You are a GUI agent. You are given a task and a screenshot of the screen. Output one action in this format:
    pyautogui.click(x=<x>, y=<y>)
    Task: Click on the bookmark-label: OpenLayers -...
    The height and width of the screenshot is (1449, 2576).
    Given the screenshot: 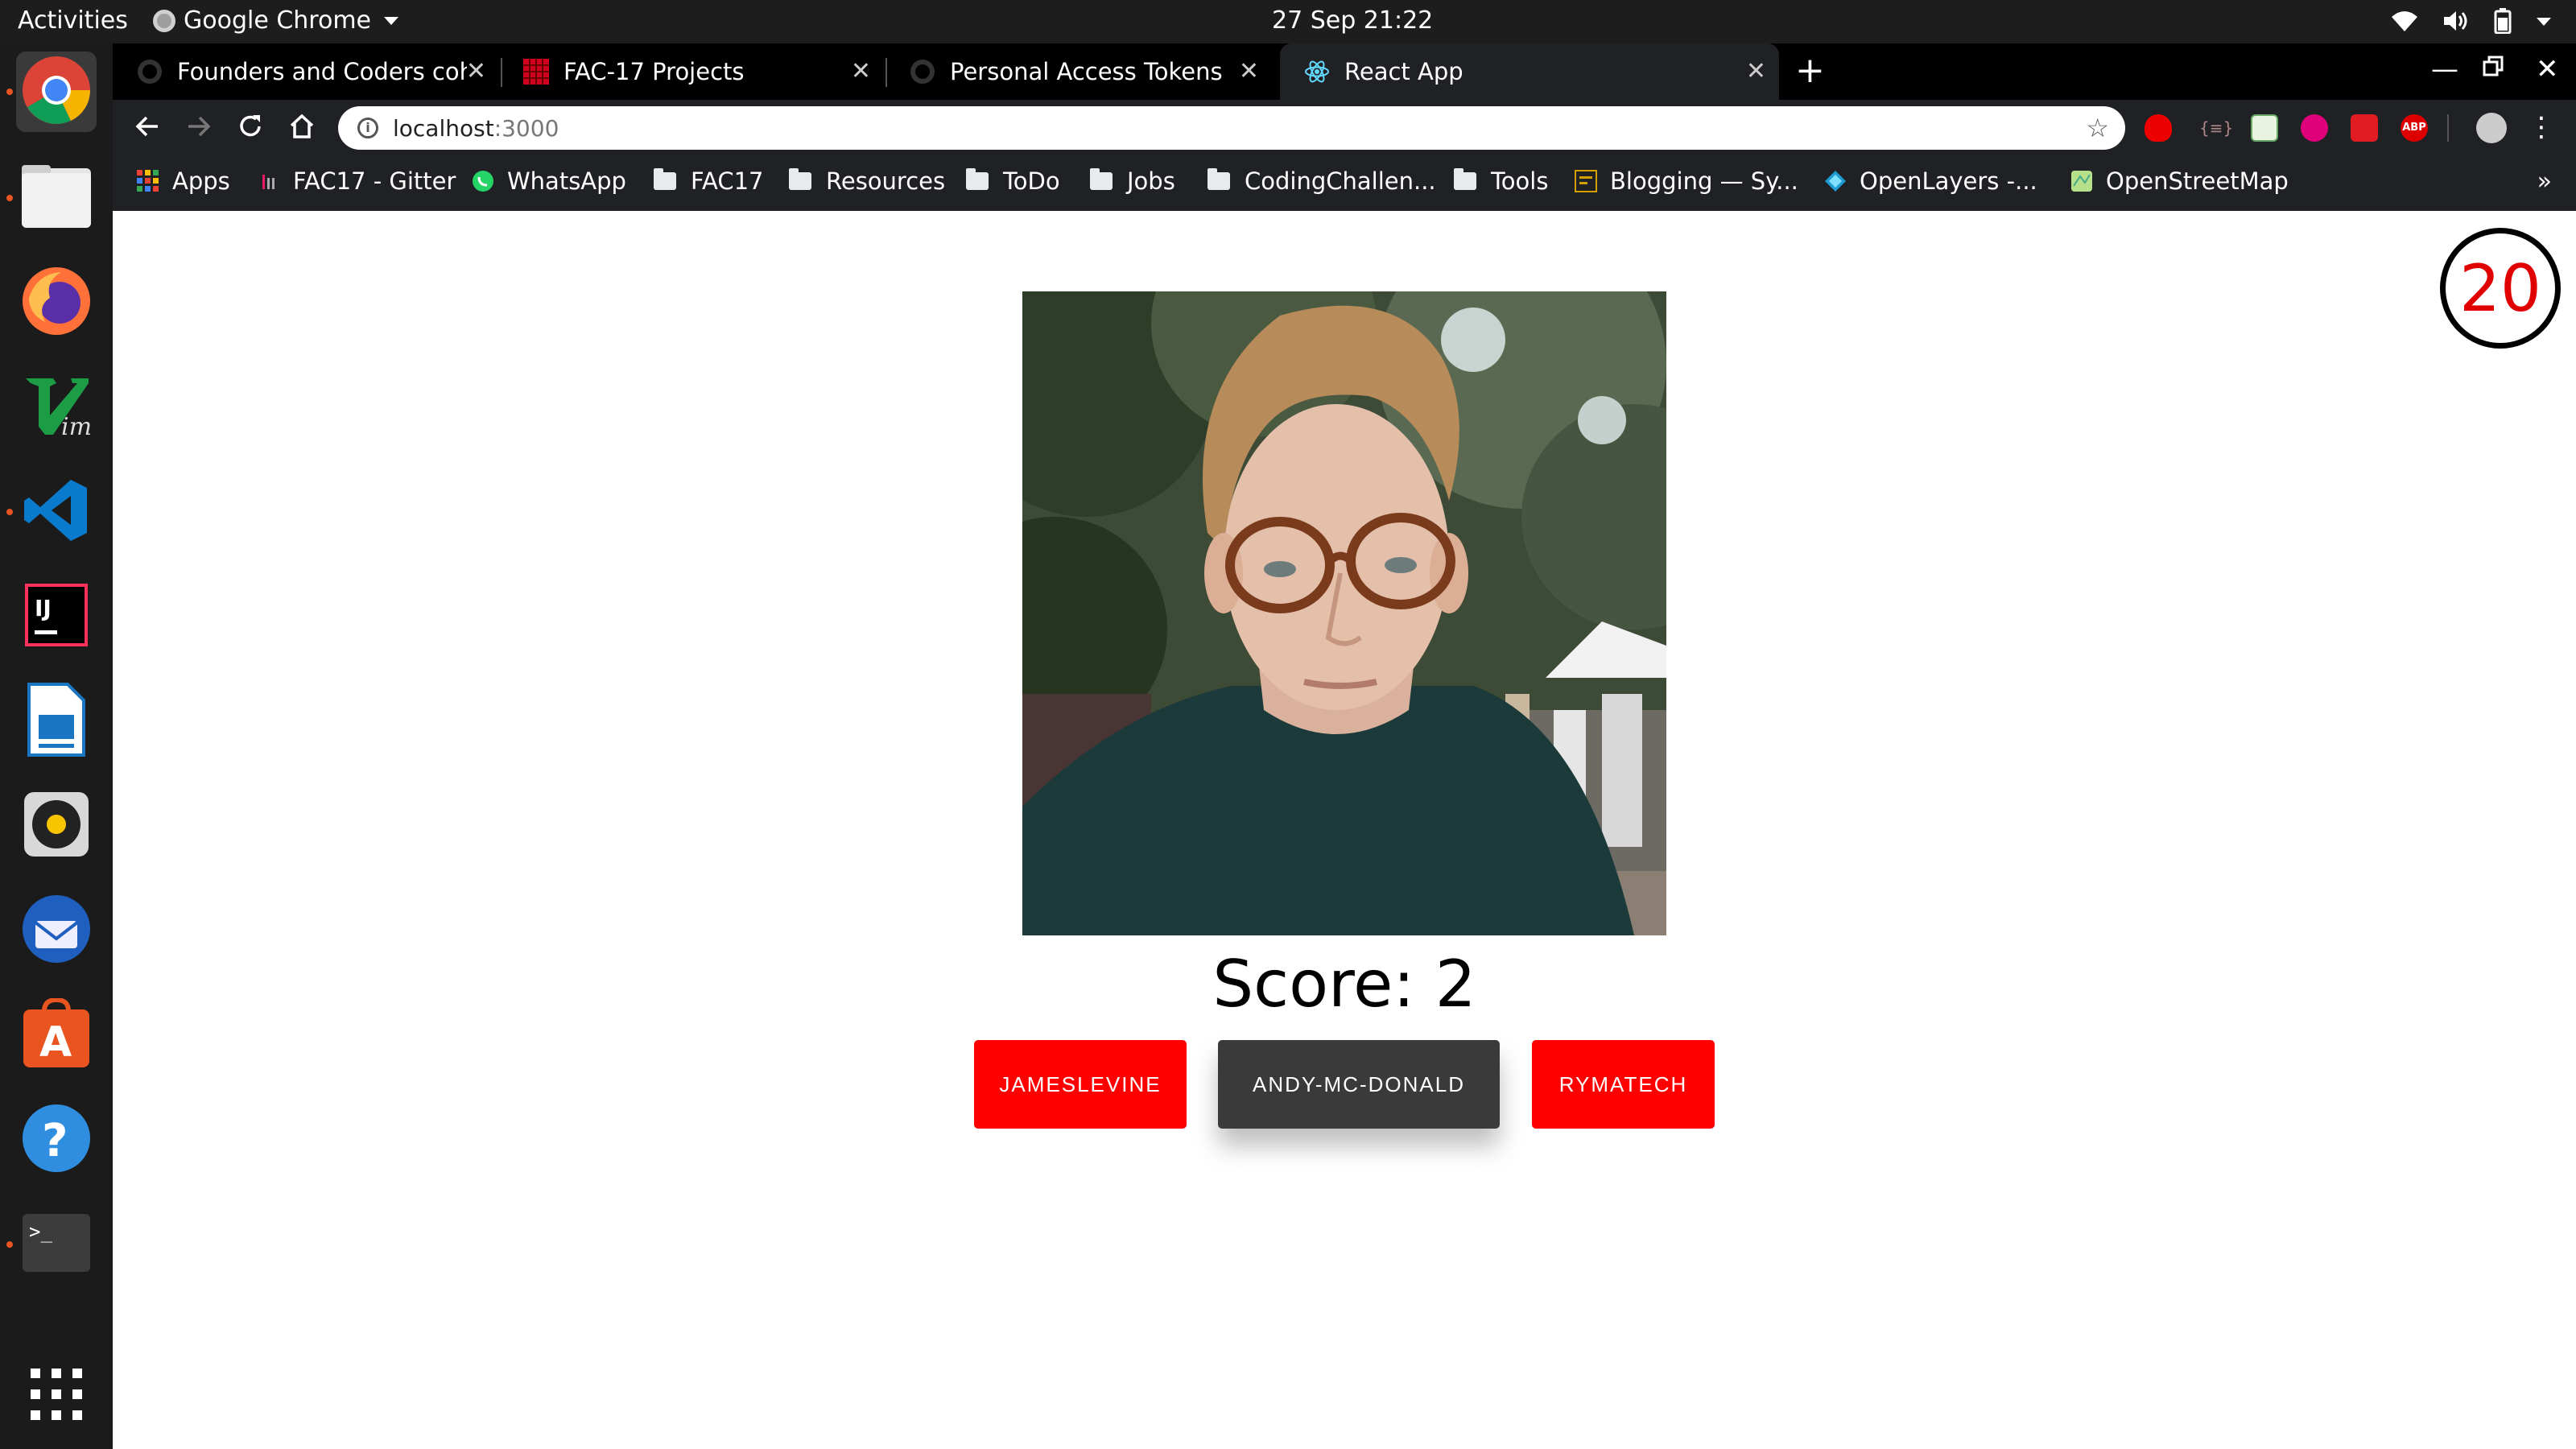 What is the action you would take?
    pyautogui.click(x=1948, y=181)
    